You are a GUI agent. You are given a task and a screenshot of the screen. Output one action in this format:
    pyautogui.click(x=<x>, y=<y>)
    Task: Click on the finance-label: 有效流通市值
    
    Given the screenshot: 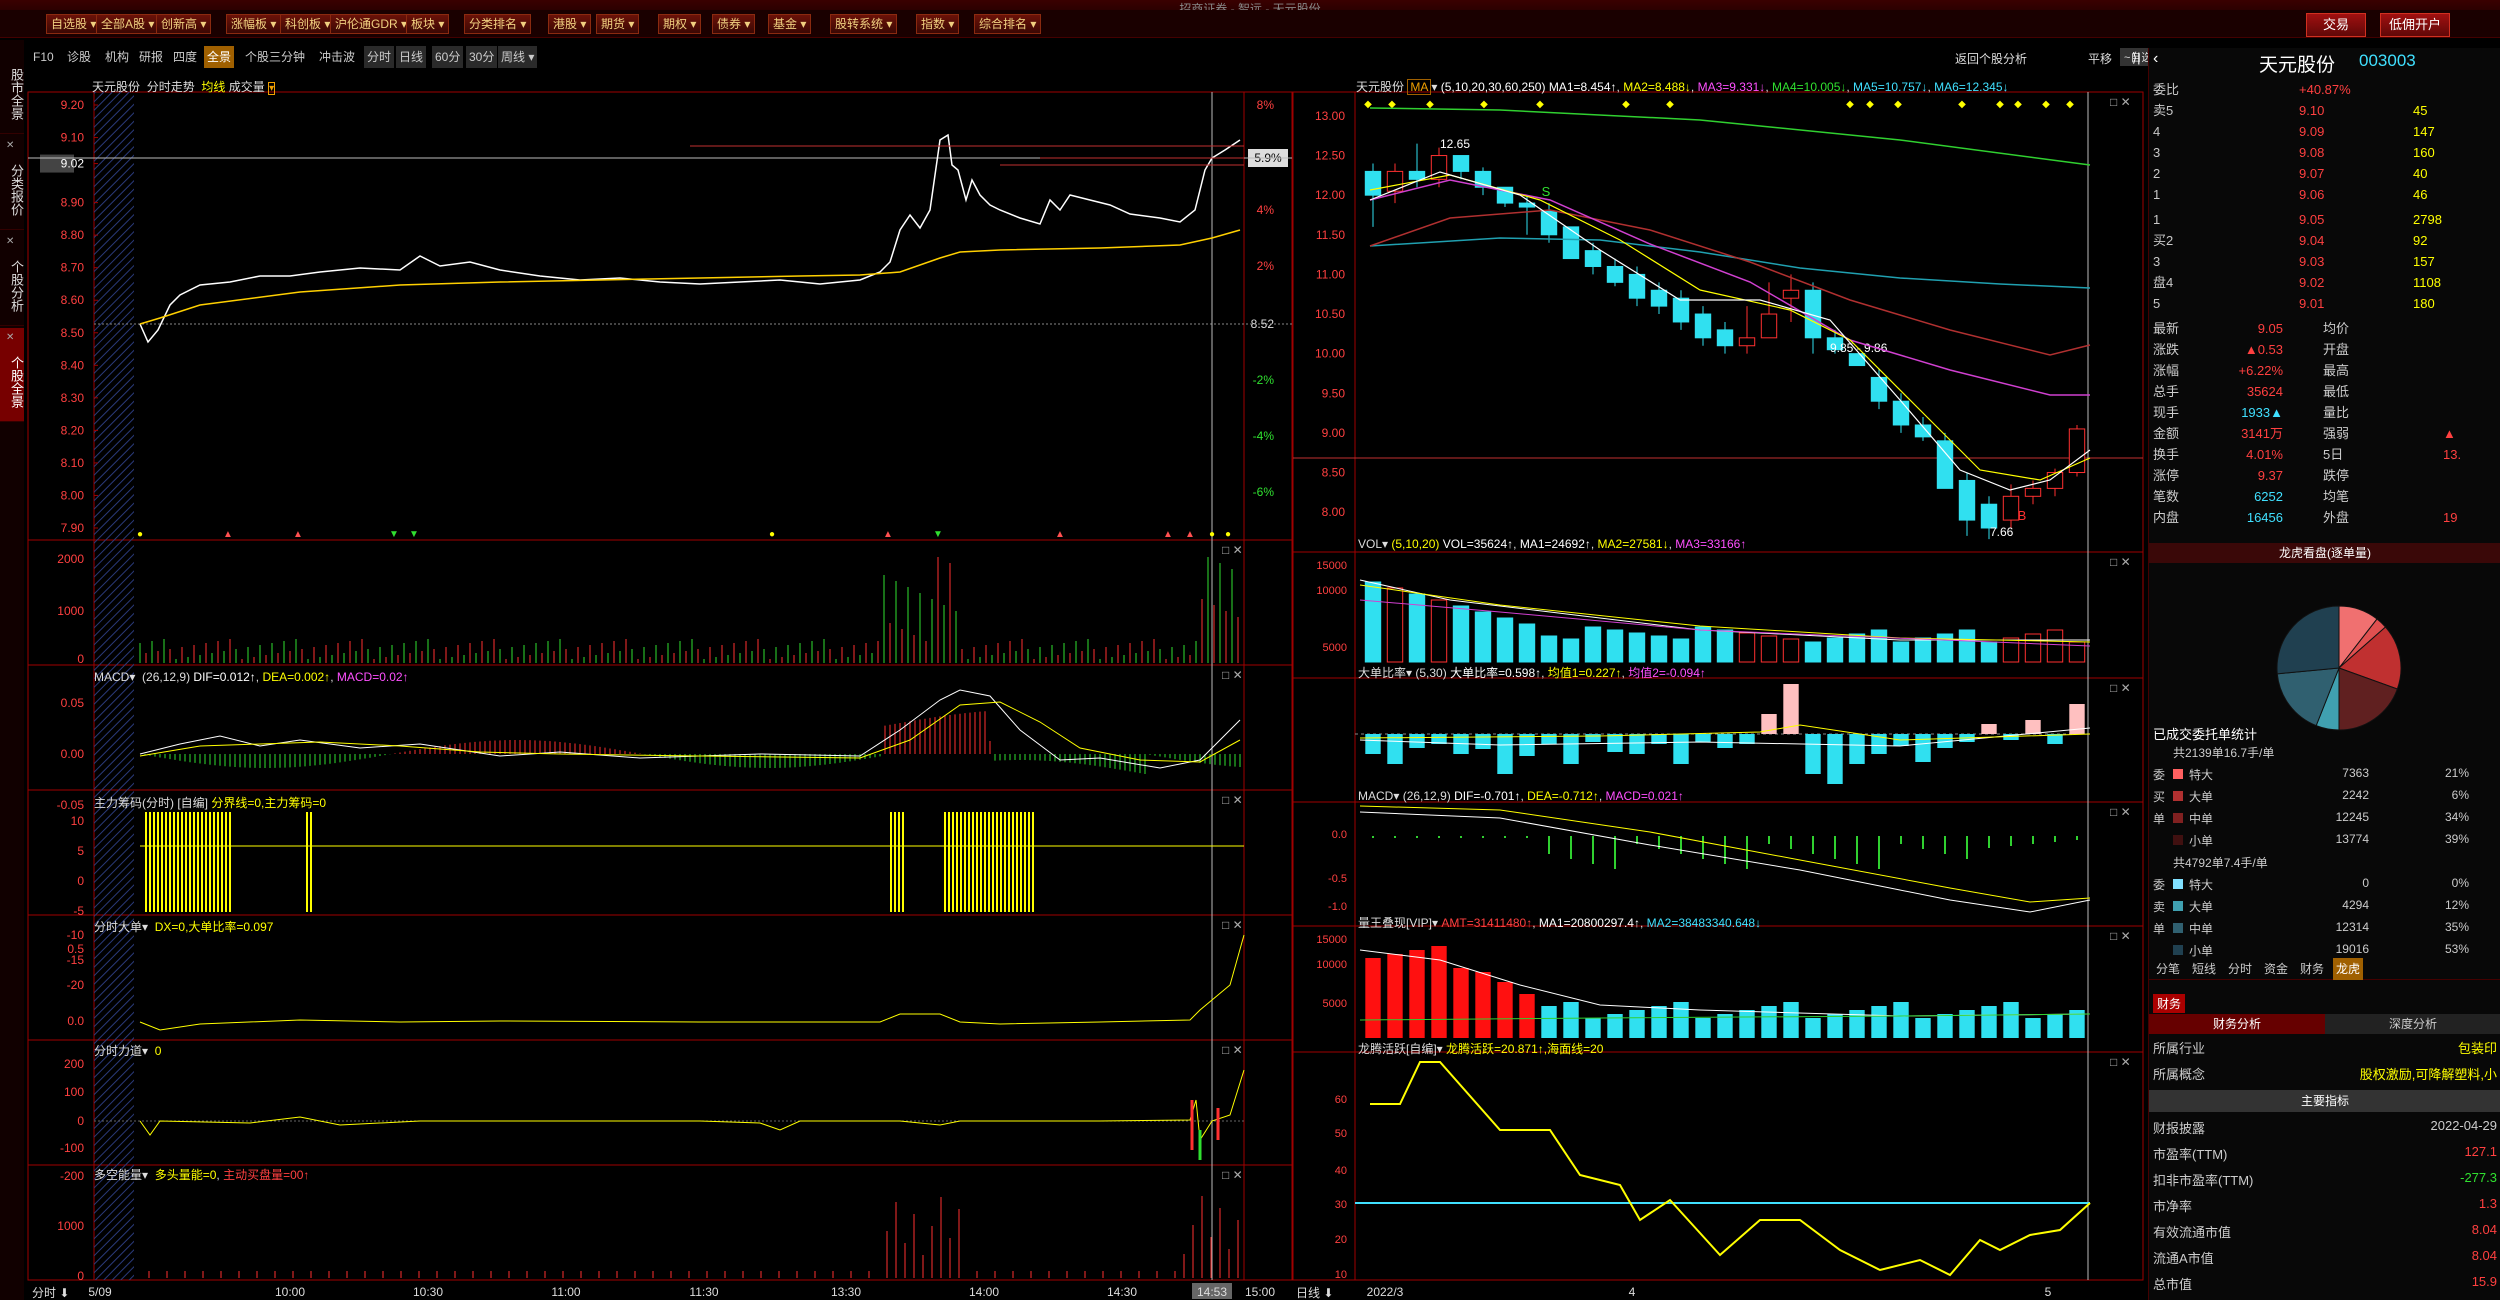 What is the action you would take?
    pyautogui.click(x=2192, y=1232)
    